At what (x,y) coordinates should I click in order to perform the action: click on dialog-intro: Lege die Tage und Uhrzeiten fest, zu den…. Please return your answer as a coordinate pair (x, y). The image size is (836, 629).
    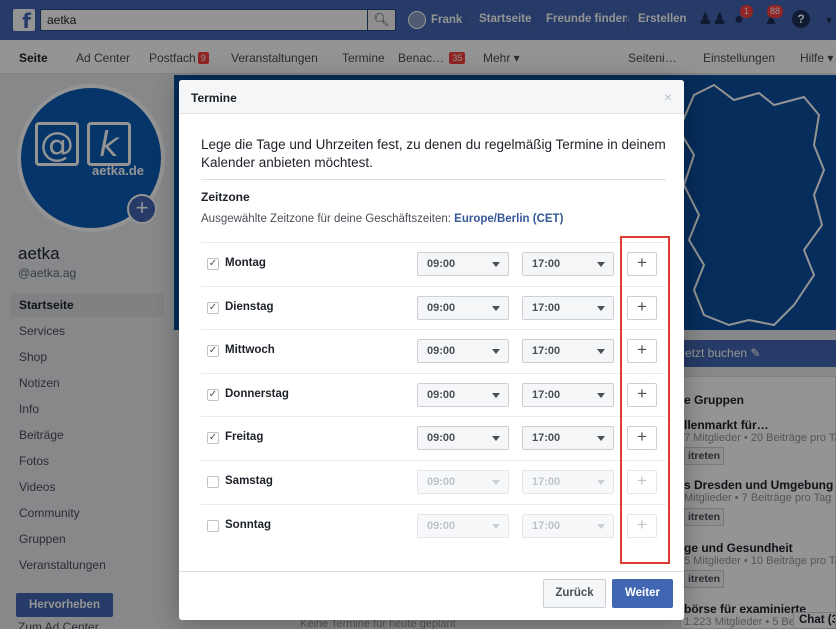
    Looking at the image, I should click on (433, 153).